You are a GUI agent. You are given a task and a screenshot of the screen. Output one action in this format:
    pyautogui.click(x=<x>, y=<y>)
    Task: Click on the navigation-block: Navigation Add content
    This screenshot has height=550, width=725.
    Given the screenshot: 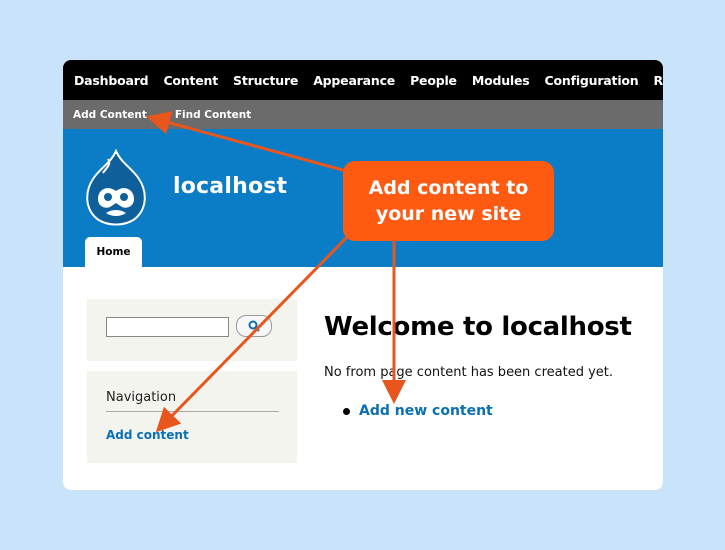 What is the action you would take?
    pyautogui.click(x=192, y=417)
    